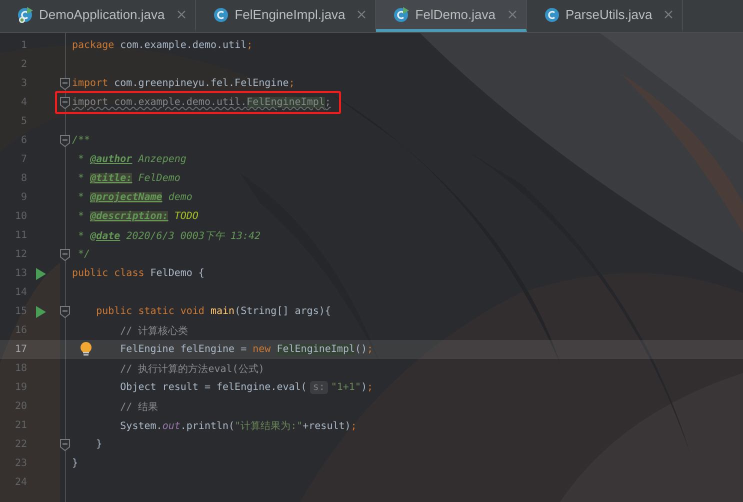  Describe the element at coordinates (20, 349) in the screenshot. I see `line-number: 17` at that location.